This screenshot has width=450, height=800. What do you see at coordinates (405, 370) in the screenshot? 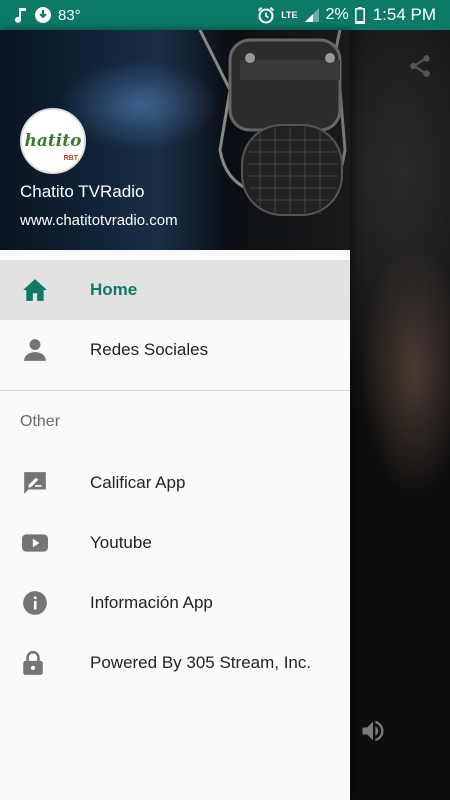
I see `background-glow` at bounding box center [405, 370].